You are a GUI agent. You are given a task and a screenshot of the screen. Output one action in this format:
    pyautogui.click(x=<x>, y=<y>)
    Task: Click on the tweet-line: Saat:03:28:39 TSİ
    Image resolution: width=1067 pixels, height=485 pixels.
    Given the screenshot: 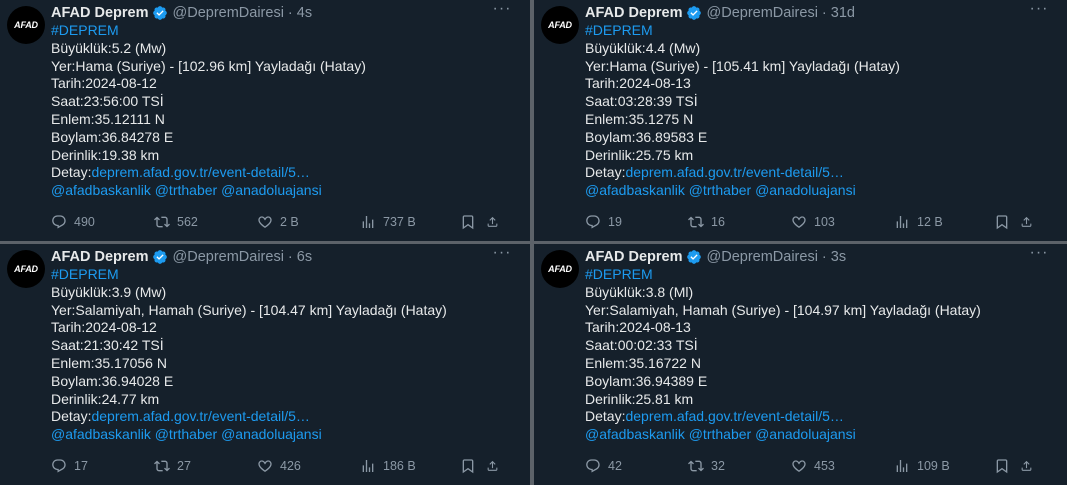 What is the action you would take?
    pyautogui.click(x=641, y=101)
    